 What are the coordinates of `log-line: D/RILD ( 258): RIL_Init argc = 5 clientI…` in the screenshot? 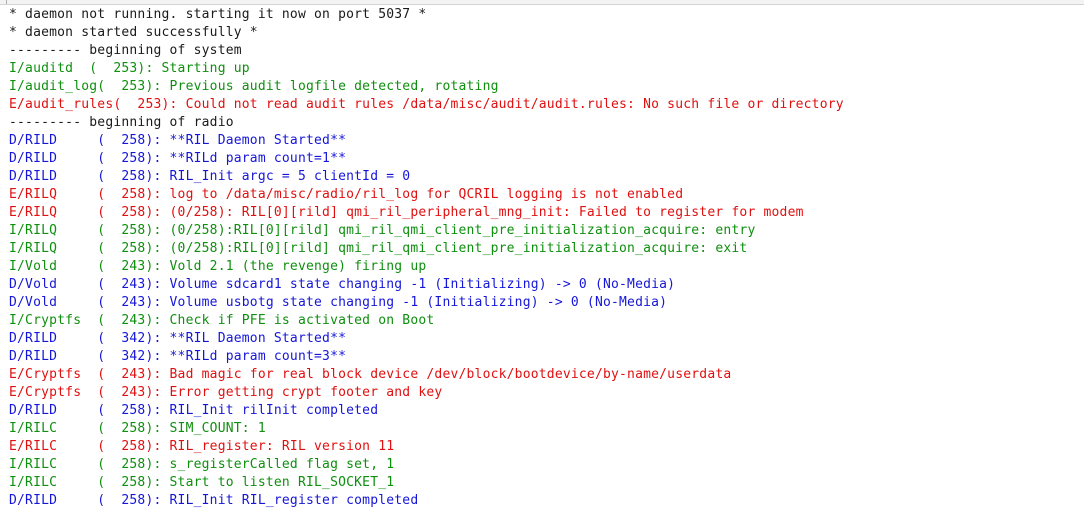 It's located at (210, 176).